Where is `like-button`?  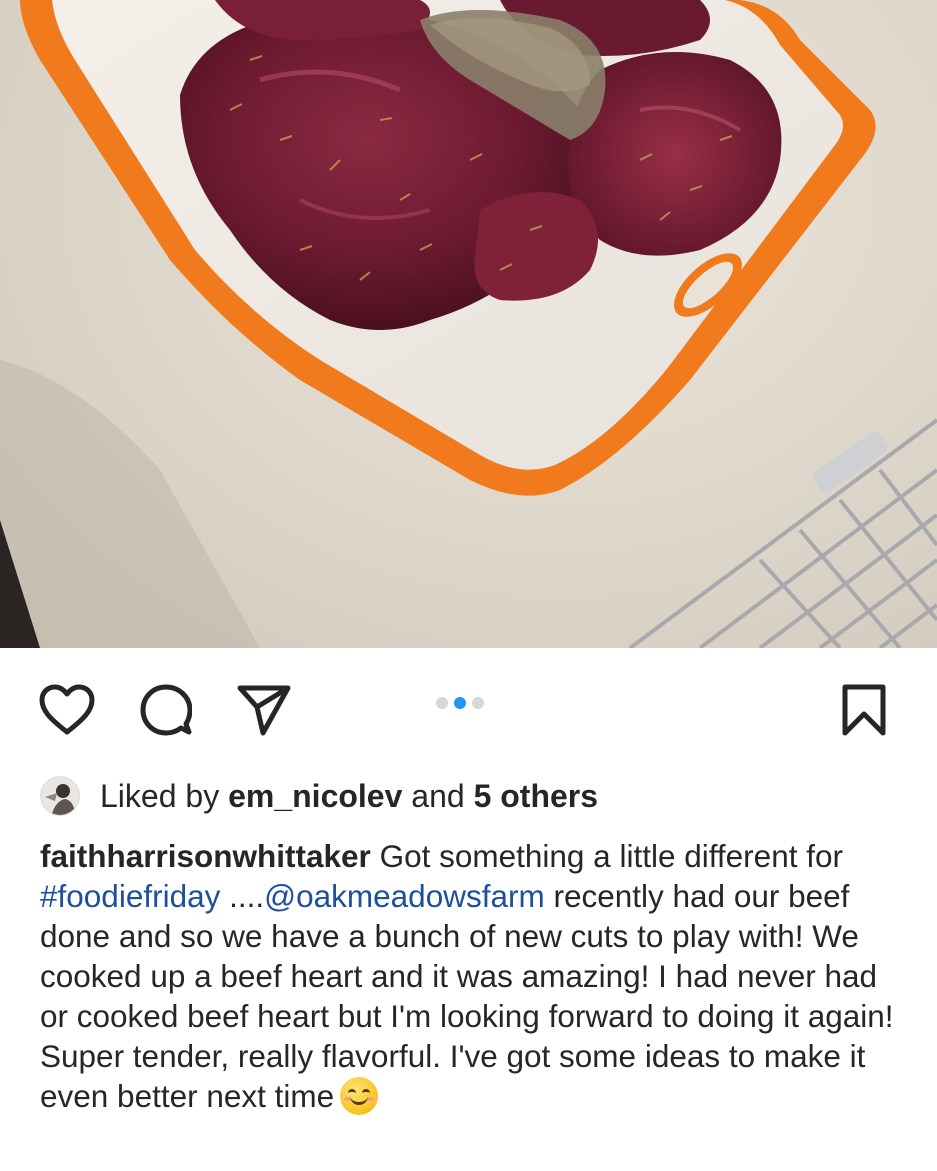 like-button is located at coordinates (67, 710).